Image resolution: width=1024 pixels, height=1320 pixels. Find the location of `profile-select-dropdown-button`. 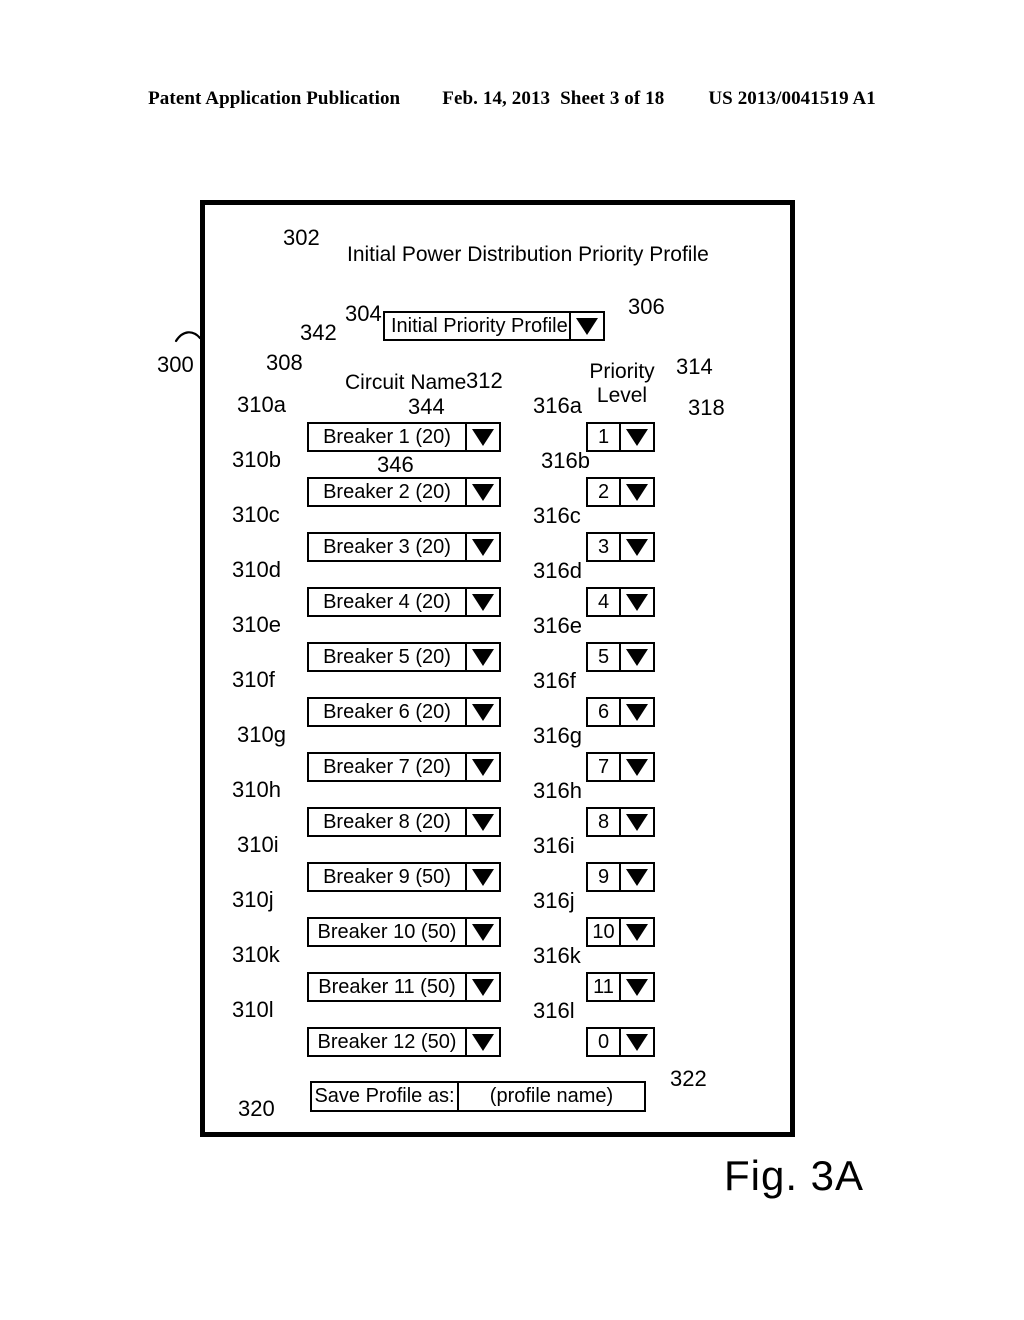

profile-select-dropdown-button is located at coordinates (586, 326).